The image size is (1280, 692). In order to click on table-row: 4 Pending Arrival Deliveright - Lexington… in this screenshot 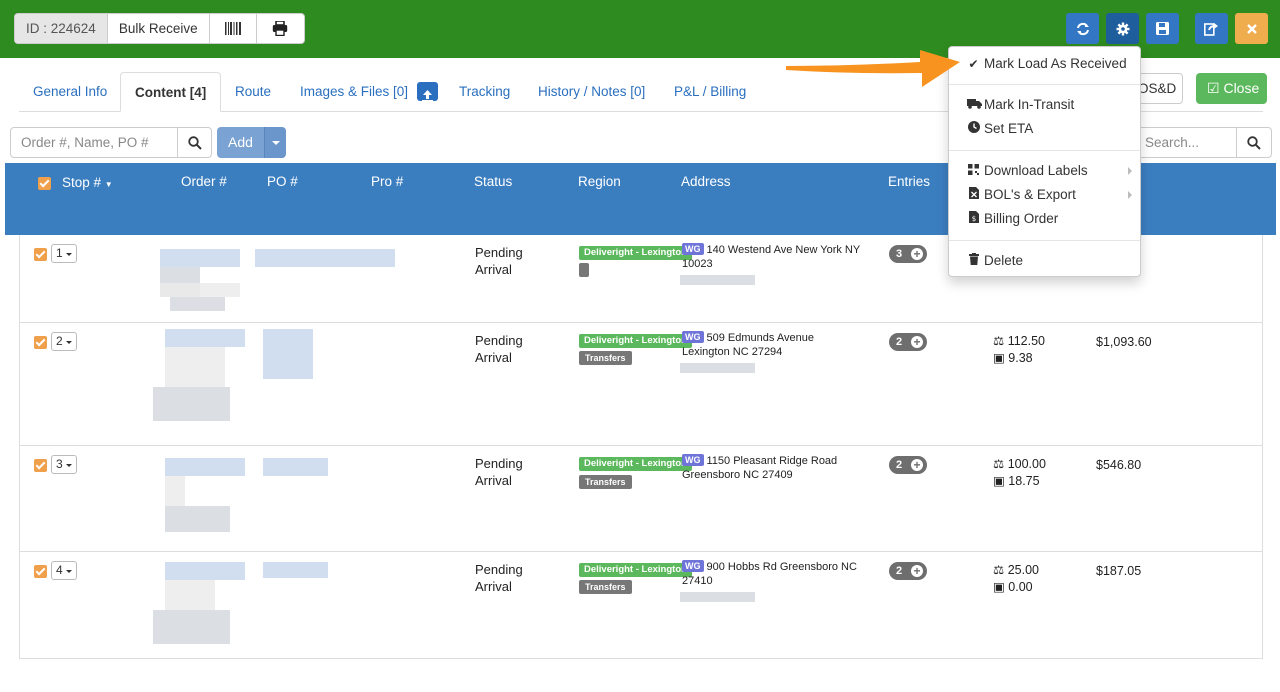, I will do `click(641, 605)`.